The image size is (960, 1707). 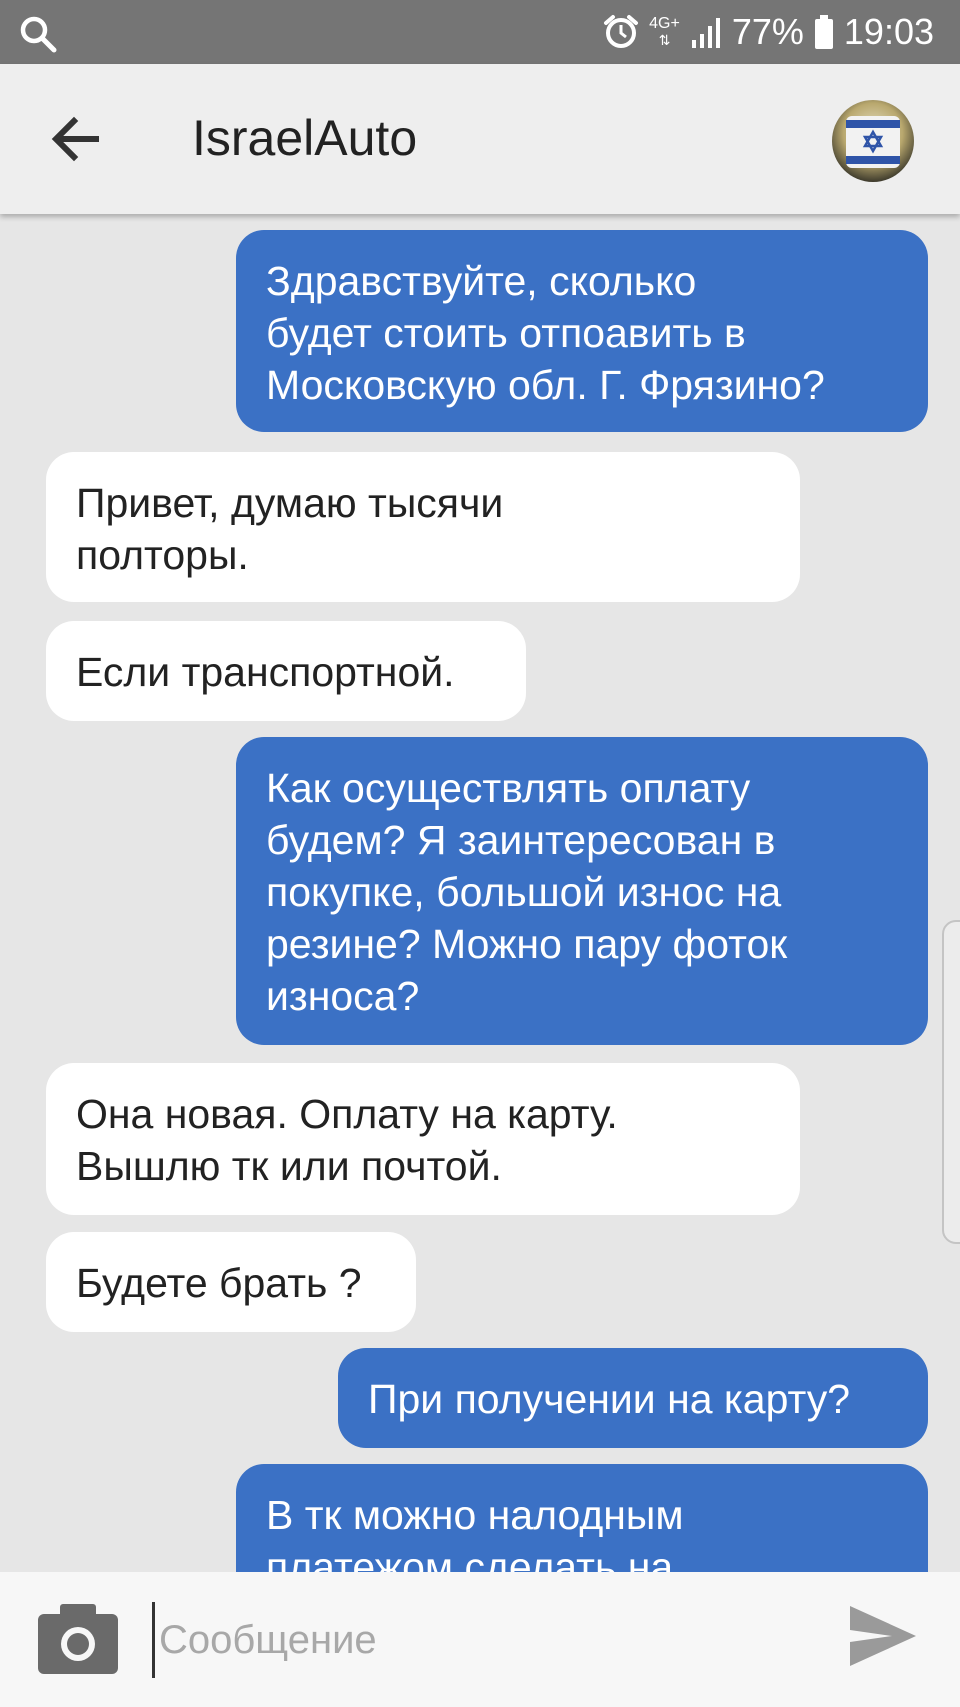 What do you see at coordinates (582, 1518) in the screenshot?
I see `message-outgoing: В тк можно налодным платежом сделать на` at bounding box center [582, 1518].